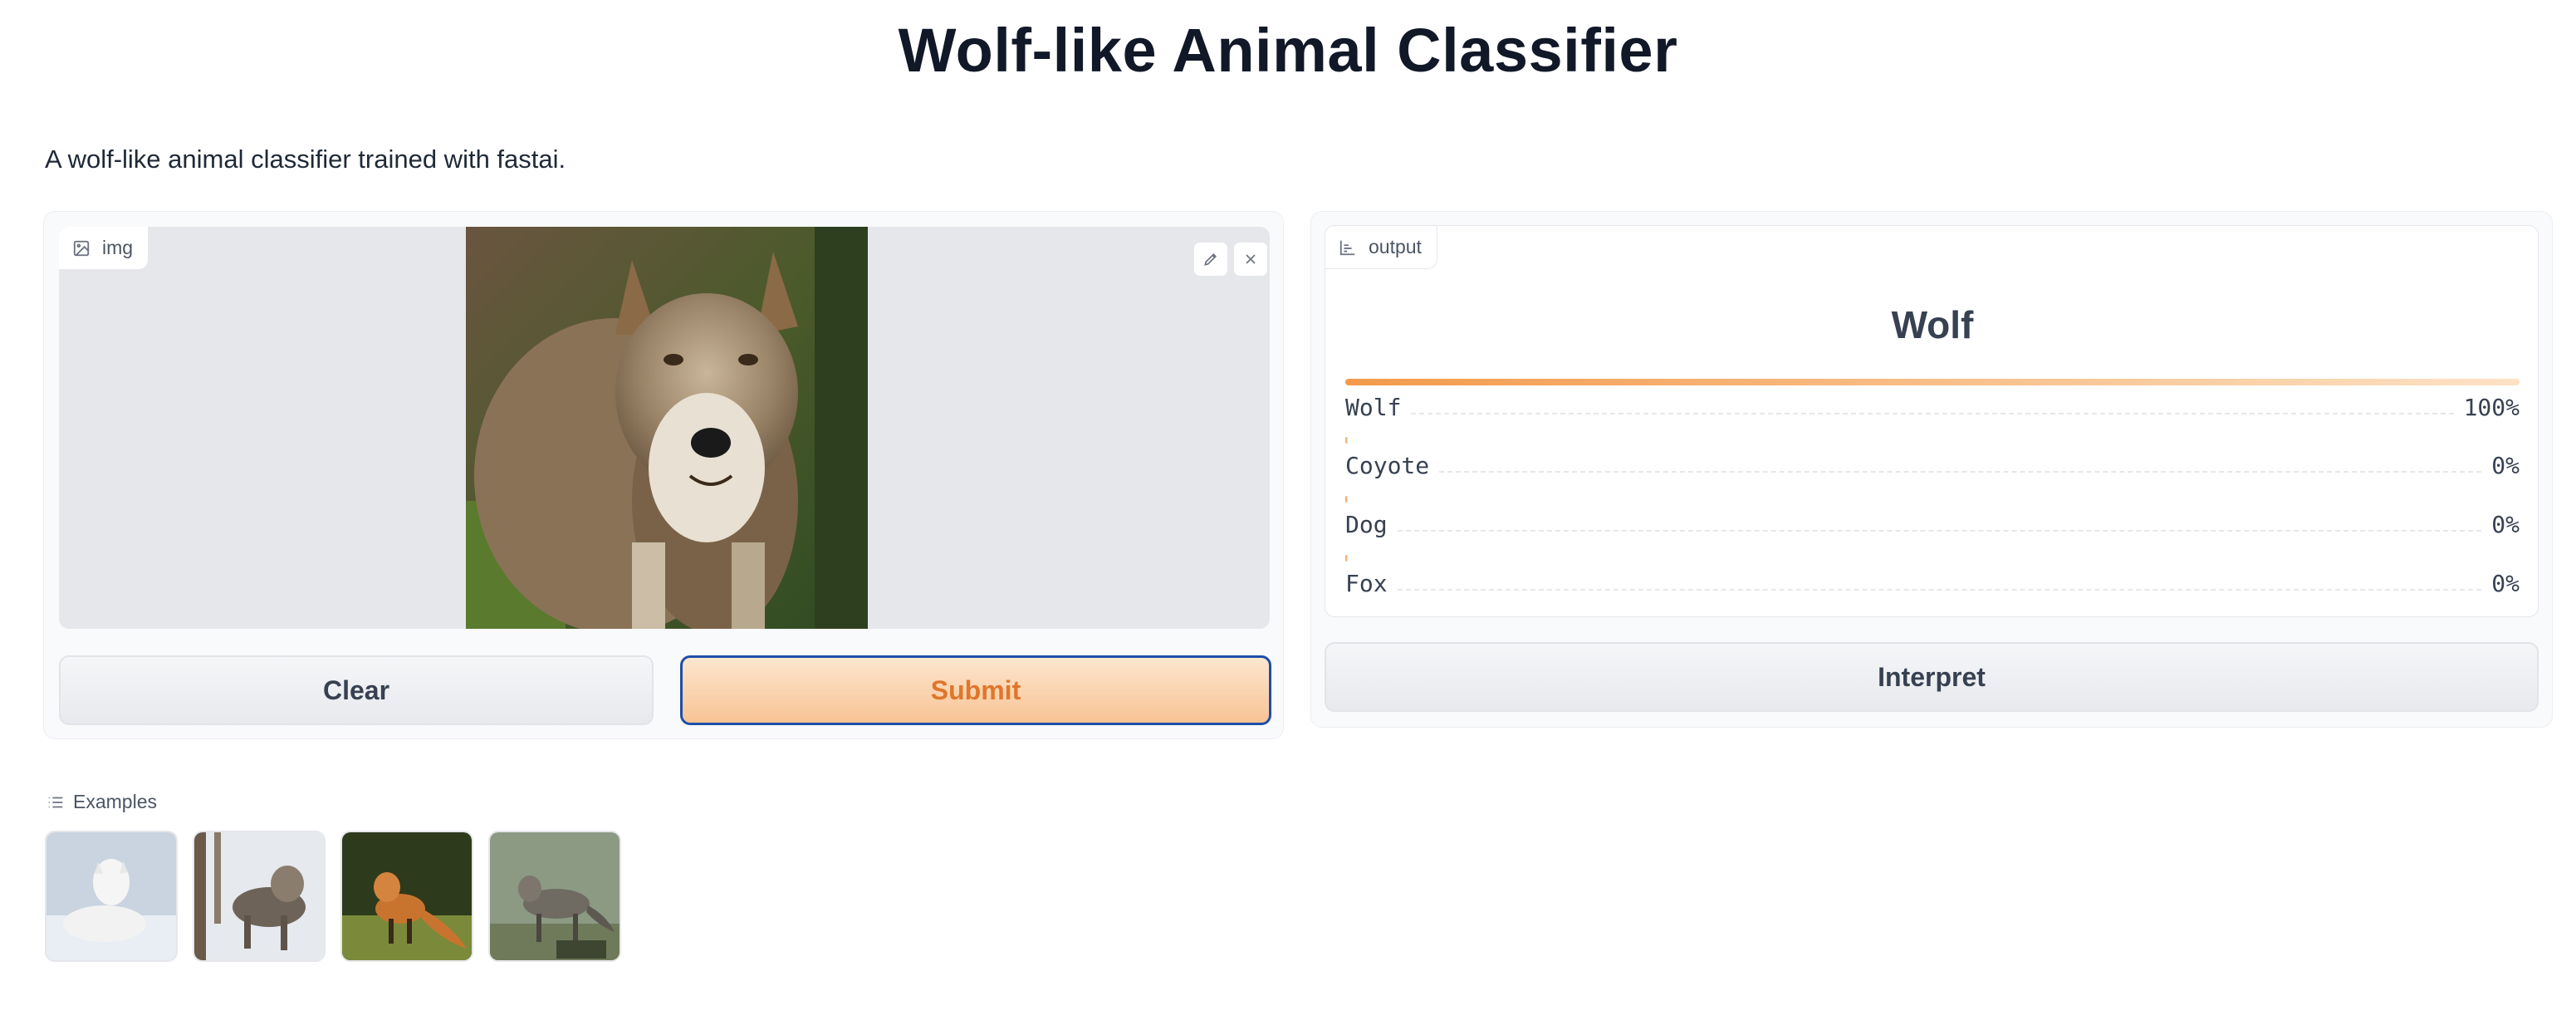 The height and width of the screenshot is (1030, 2576). I want to click on output-label-text: output, so click(1395, 247).